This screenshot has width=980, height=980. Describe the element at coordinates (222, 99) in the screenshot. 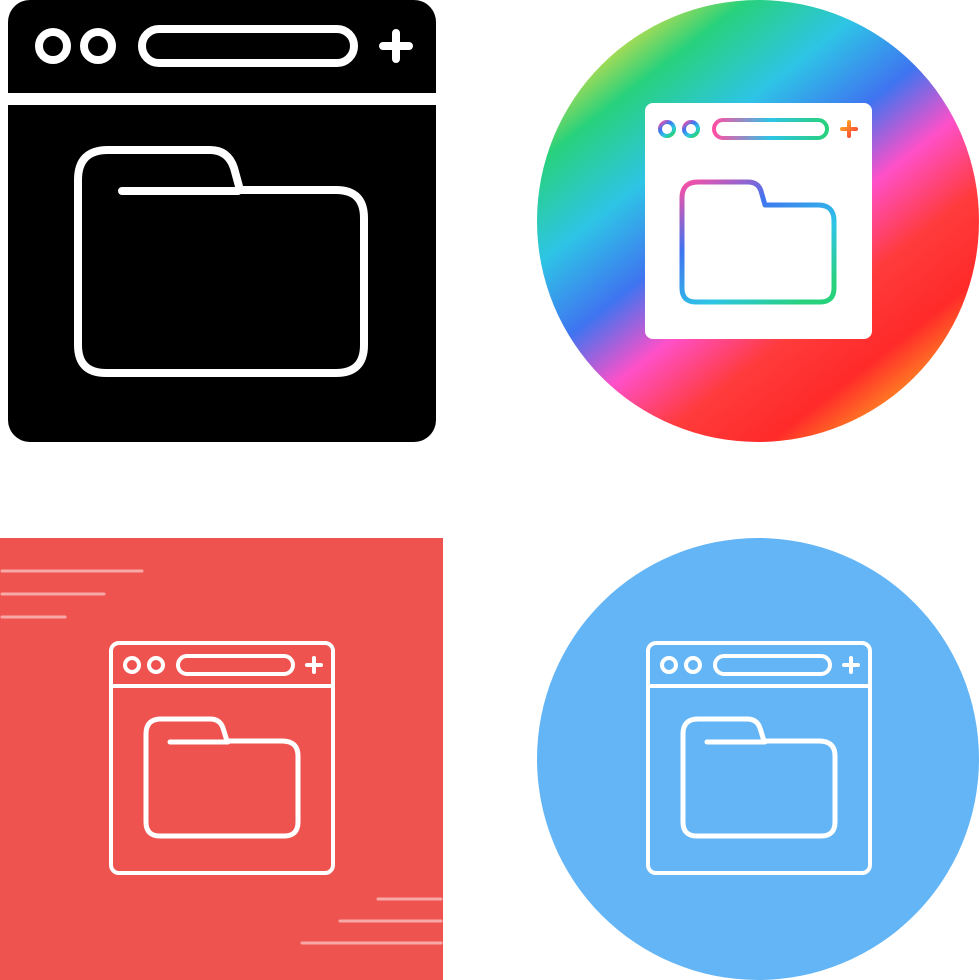

I see `title-bar-divider` at that location.